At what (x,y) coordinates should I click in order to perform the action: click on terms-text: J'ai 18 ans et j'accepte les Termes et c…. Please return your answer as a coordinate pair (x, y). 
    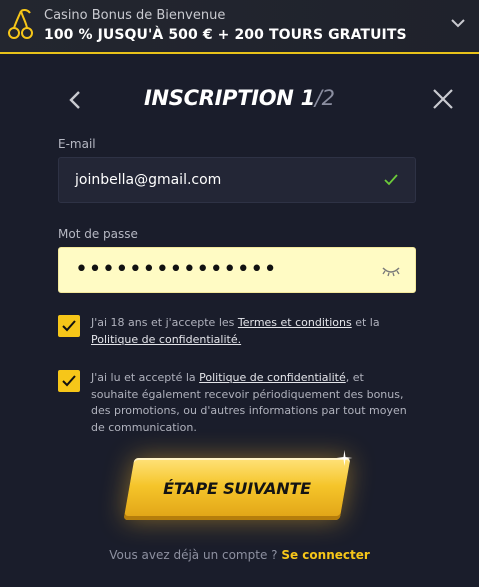
    Looking at the image, I should click on (251, 331).